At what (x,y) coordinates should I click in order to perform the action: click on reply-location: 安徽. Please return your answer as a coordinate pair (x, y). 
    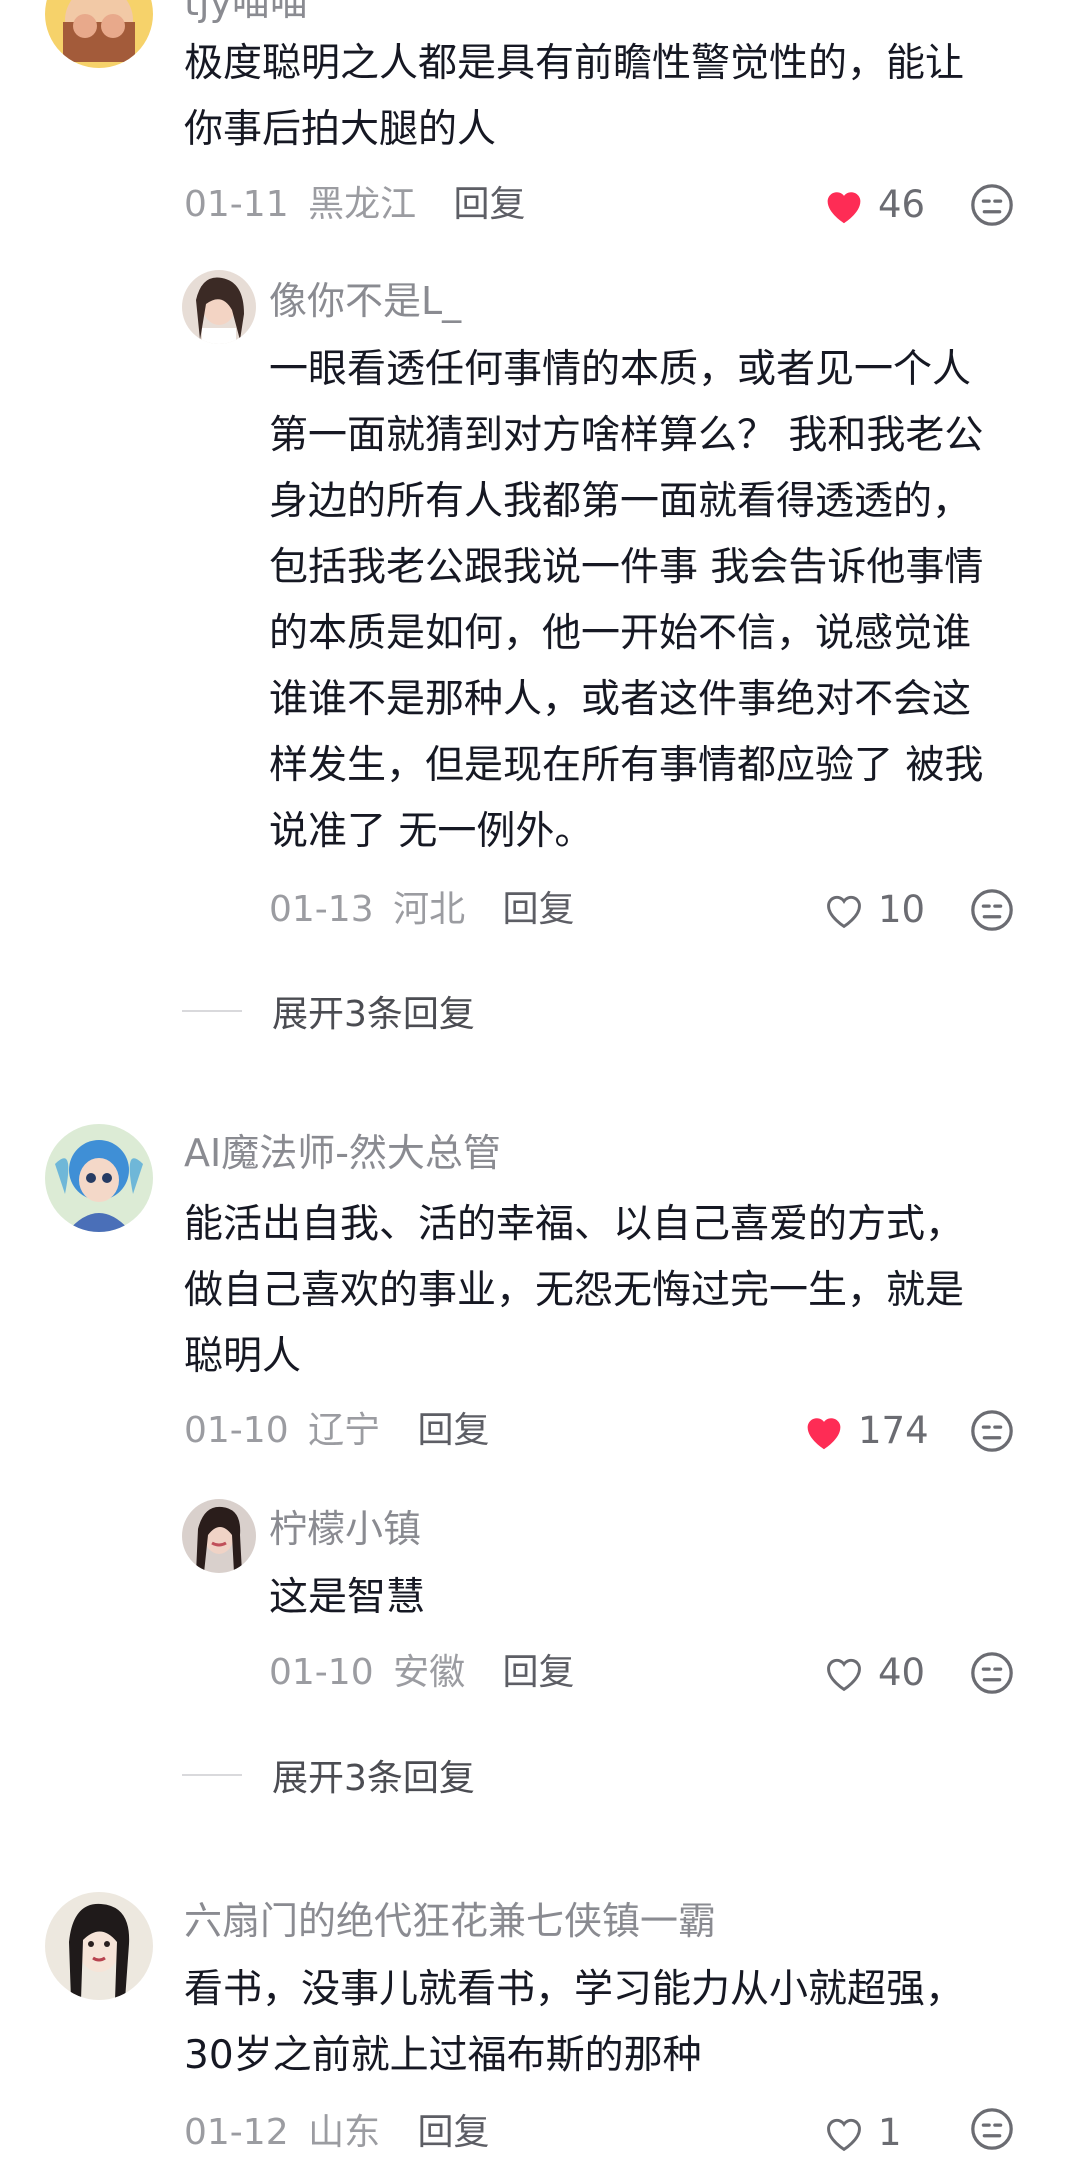
    Looking at the image, I should click on (429, 1672).